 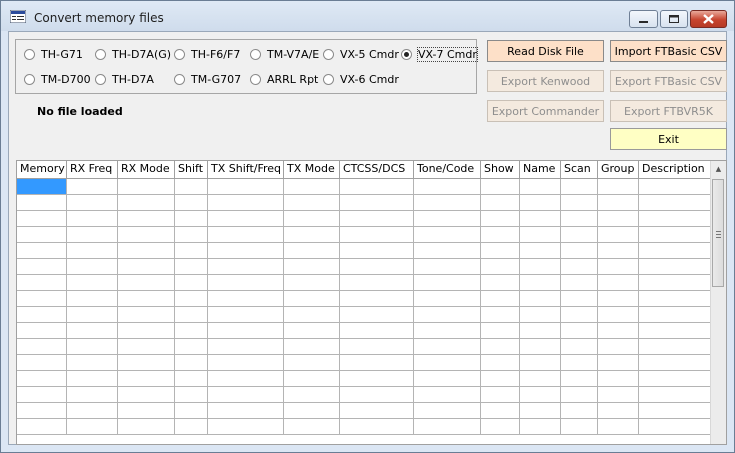 I want to click on radio-vx-5-cmdr: VX-5 Cmdr, so click(x=361, y=54).